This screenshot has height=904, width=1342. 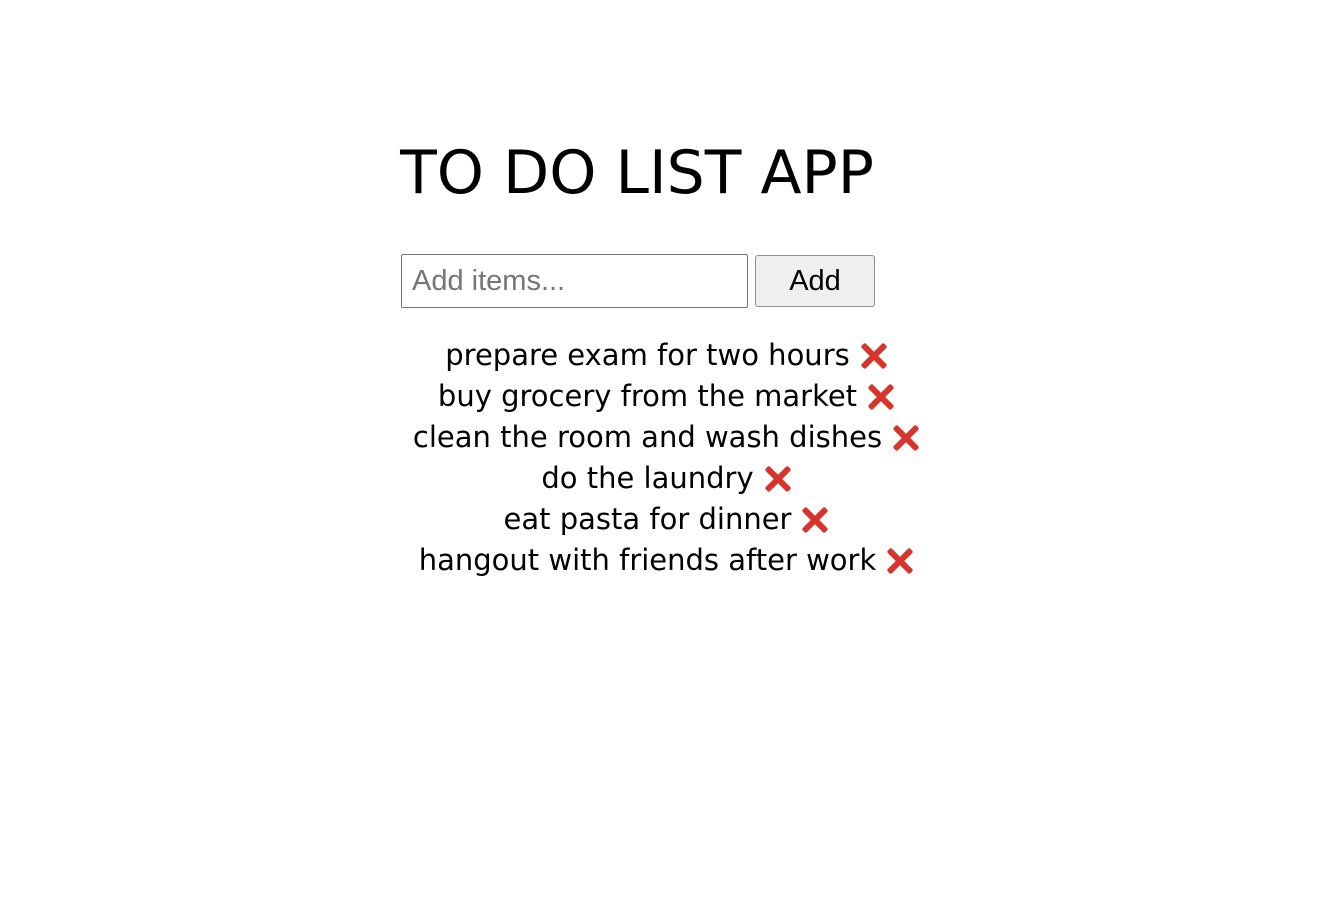 What do you see at coordinates (647, 559) in the screenshot?
I see `list-item-text: hangout with friends after work` at bounding box center [647, 559].